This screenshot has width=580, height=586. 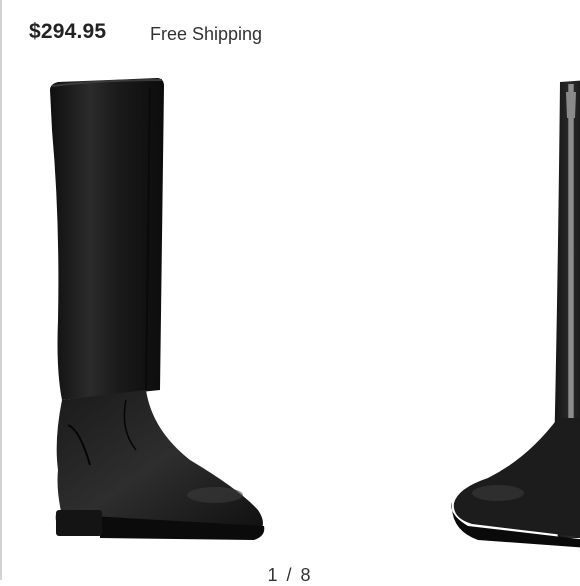 What do you see at coordinates (290, 575) in the screenshot?
I see `carousel-pager: 1 / 8` at bounding box center [290, 575].